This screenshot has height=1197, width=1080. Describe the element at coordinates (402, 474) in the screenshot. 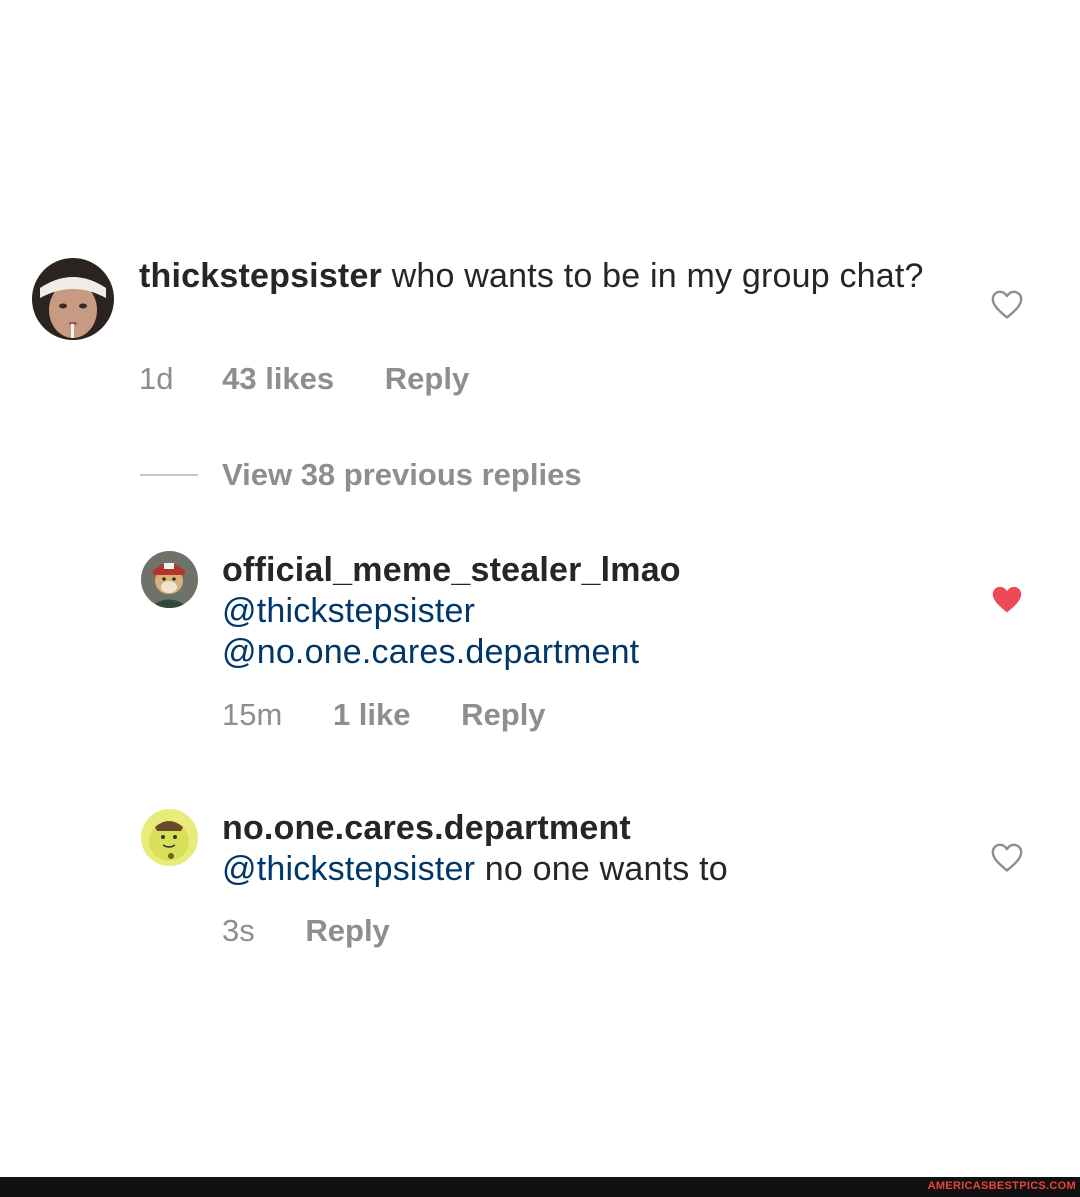

I see `view-replies-label: View 38 previous replies` at that location.